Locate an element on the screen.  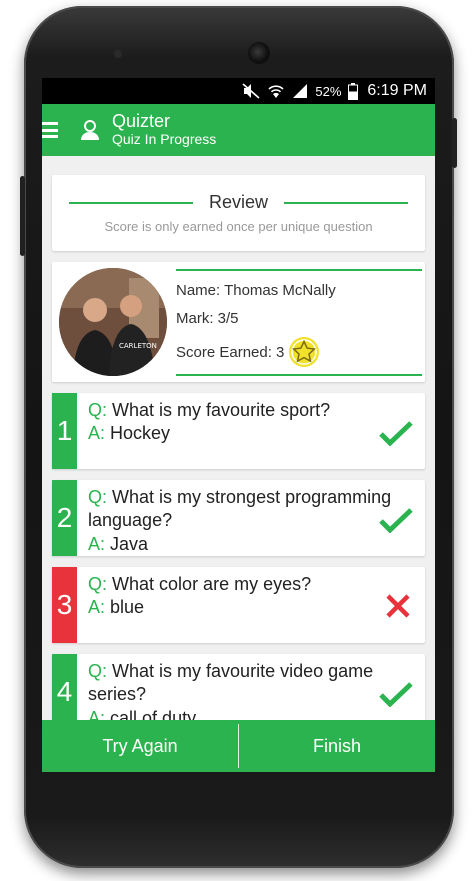
bottom-action-bar: Try Again Finish is located at coordinates (238, 746).